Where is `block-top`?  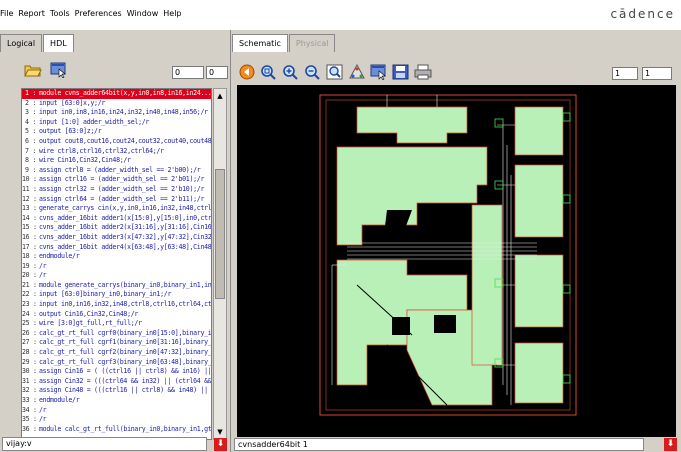 block-top is located at coordinates (412, 125).